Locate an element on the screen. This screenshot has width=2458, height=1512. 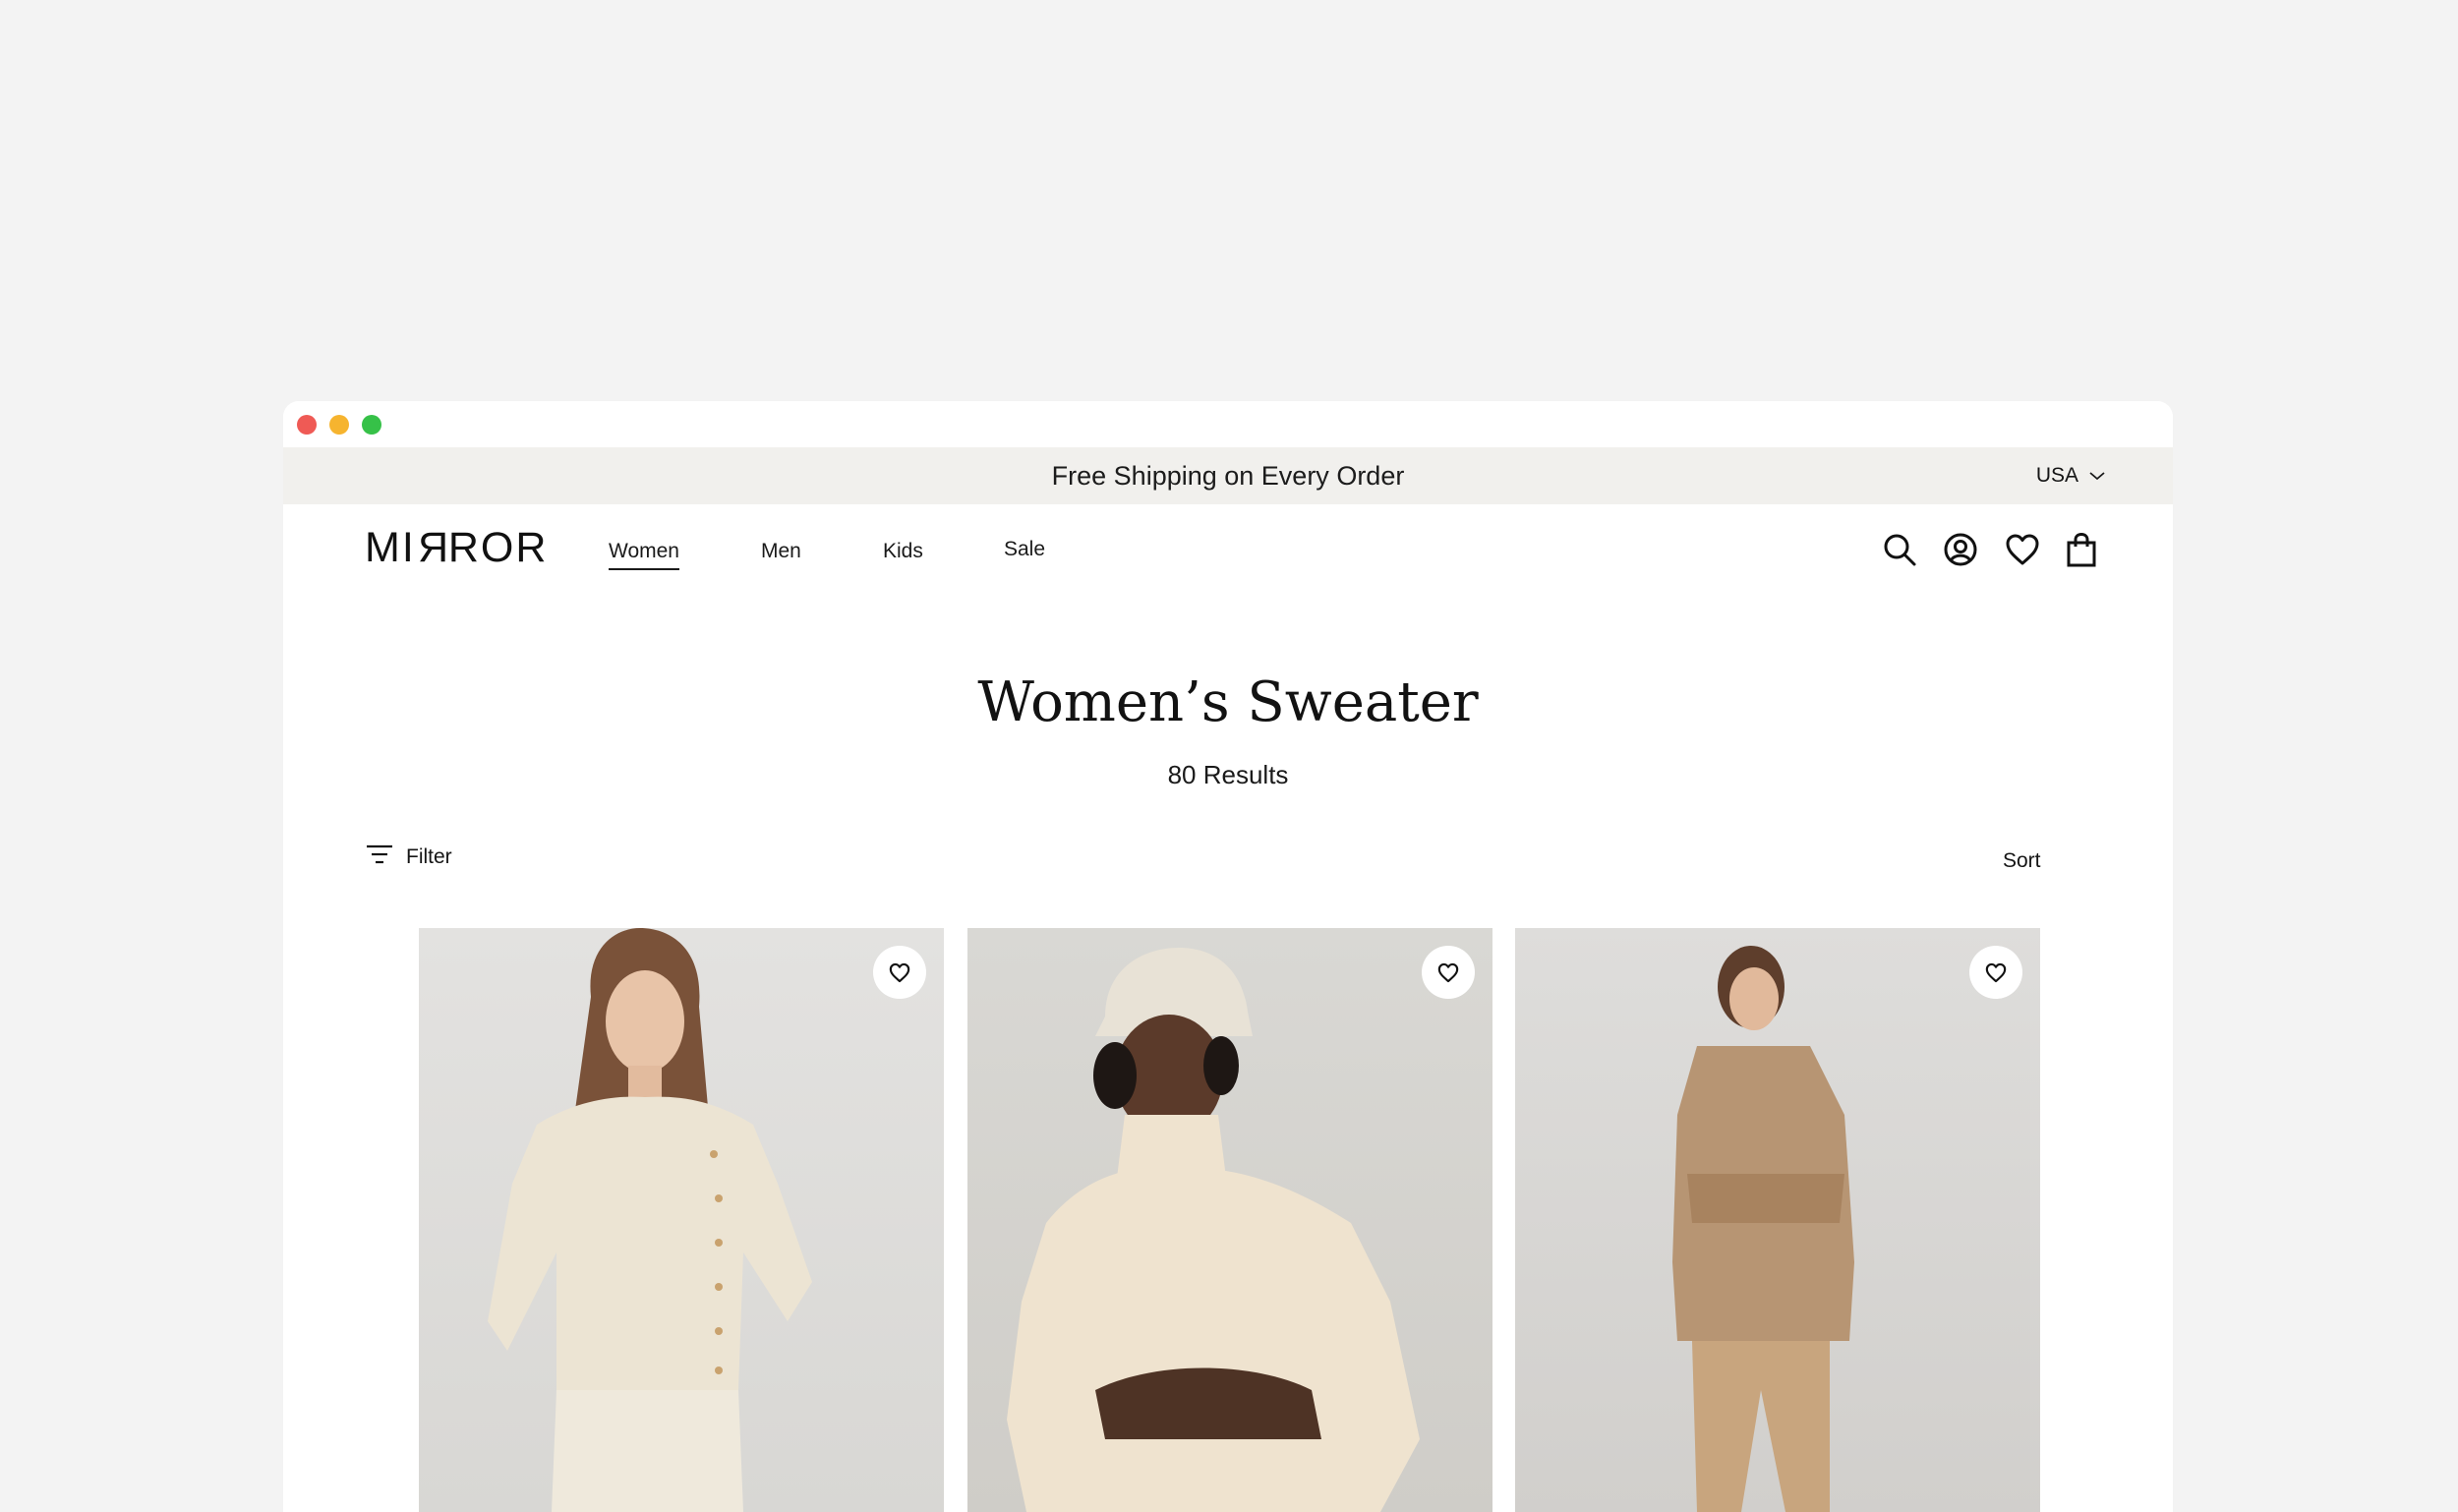
window-titlebar is located at coordinates (1228, 424).